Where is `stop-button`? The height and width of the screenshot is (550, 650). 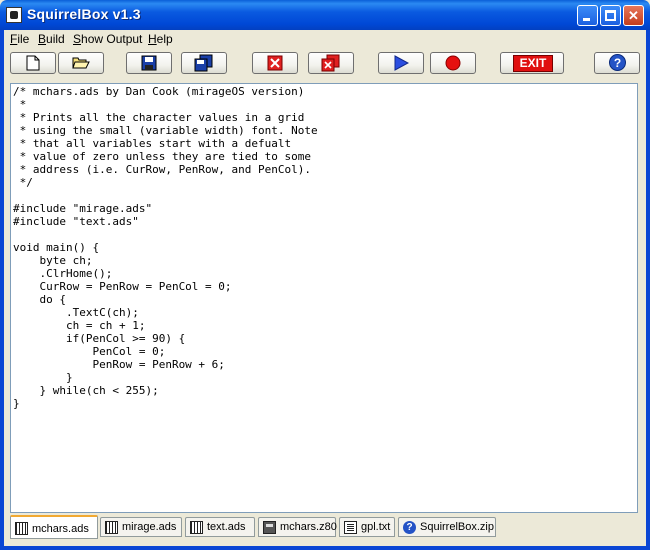 stop-button is located at coordinates (453, 63).